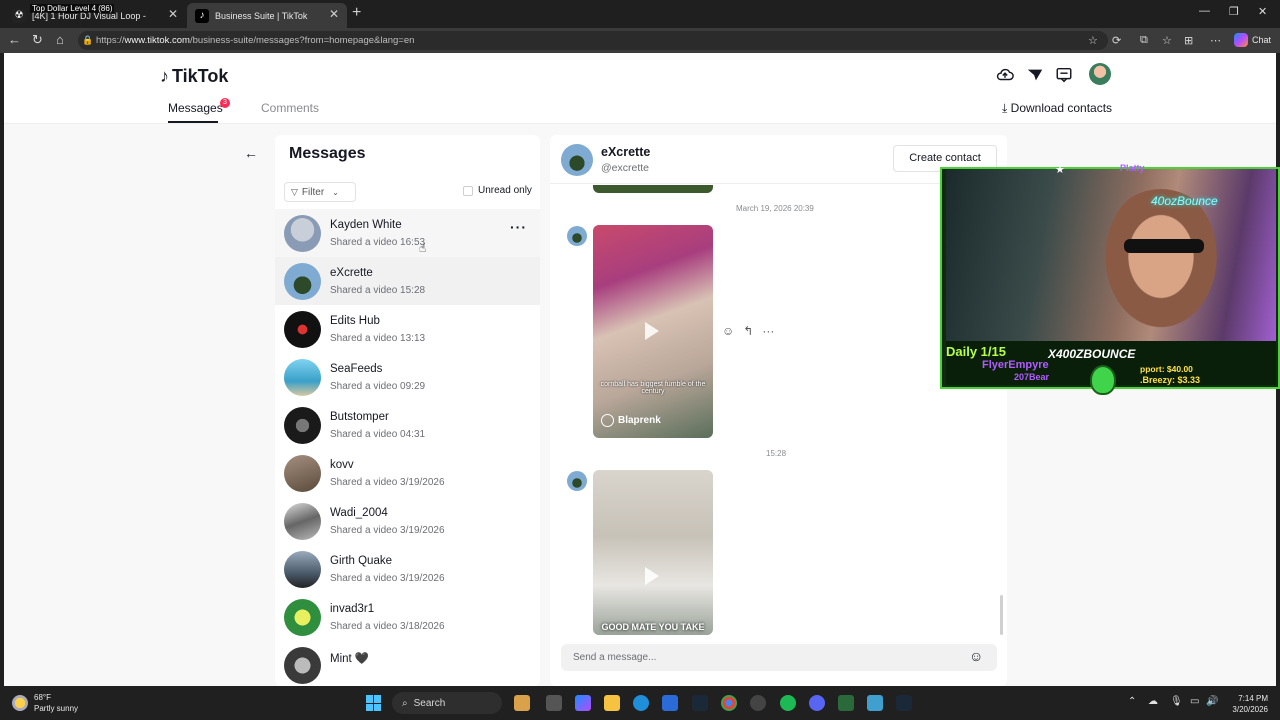 Image resolution: width=1280 pixels, height=720 pixels. Describe the element at coordinates (748, 331) in the screenshot. I see `reply-icon: ↰` at that location.